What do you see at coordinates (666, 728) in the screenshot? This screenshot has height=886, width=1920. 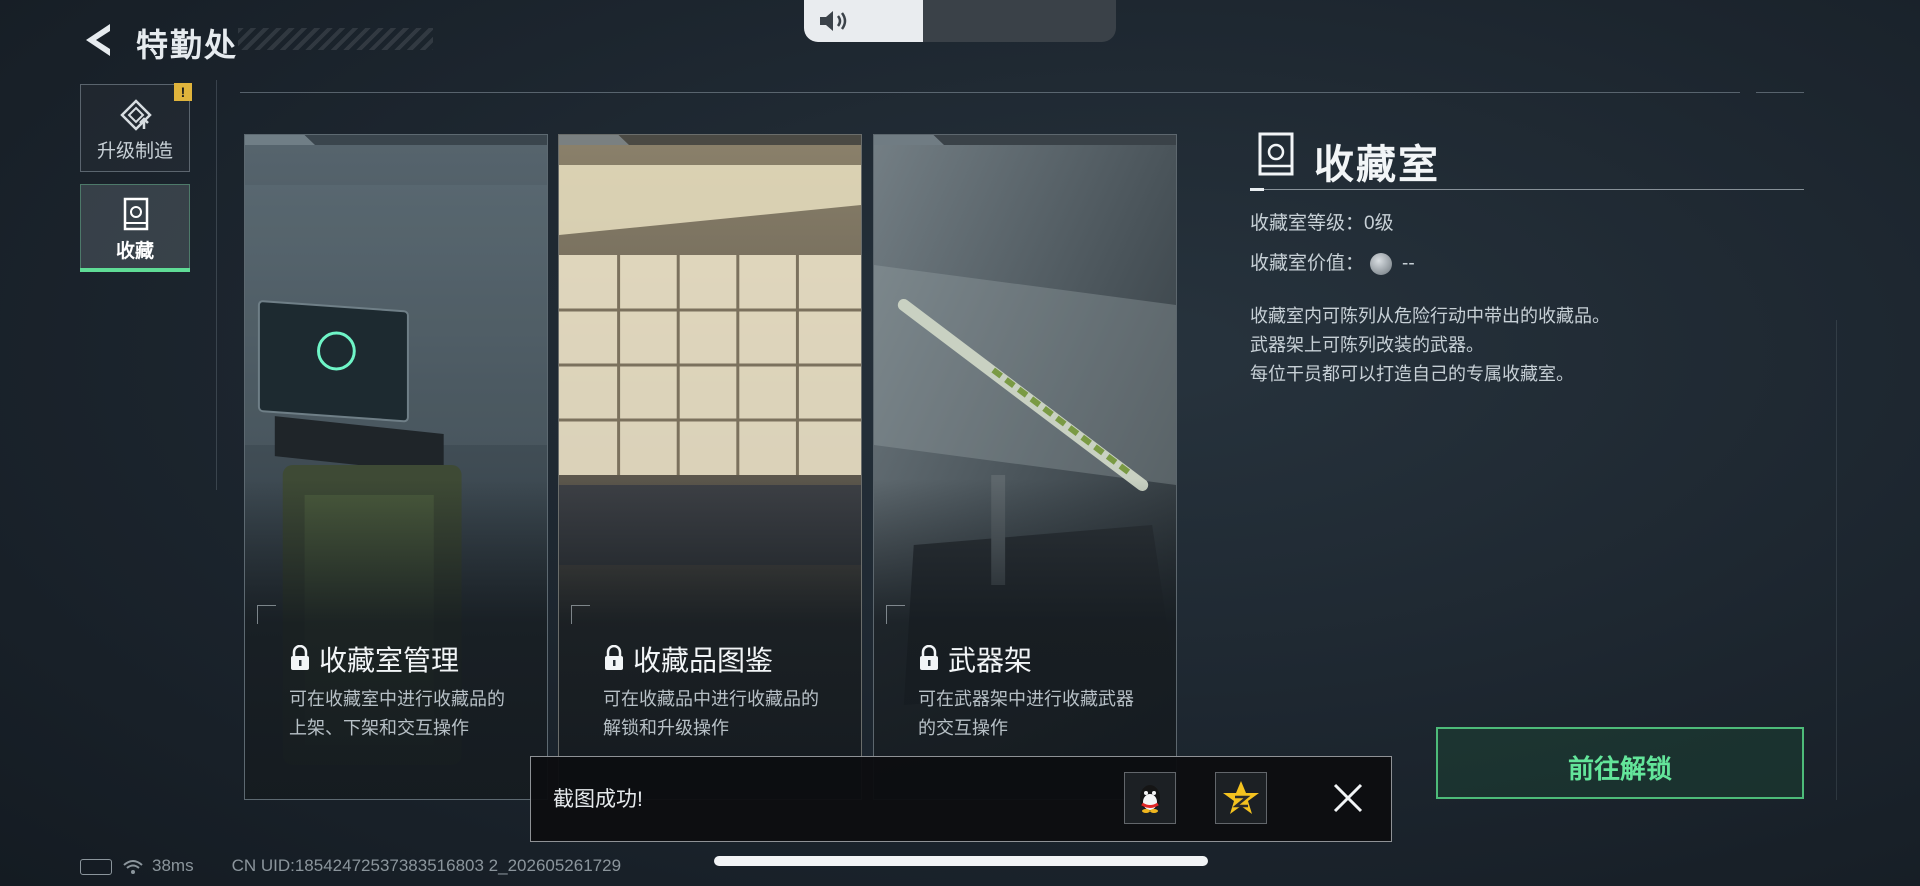 I see `card-description-line: 解锁和升级操作` at bounding box center [666, 728].